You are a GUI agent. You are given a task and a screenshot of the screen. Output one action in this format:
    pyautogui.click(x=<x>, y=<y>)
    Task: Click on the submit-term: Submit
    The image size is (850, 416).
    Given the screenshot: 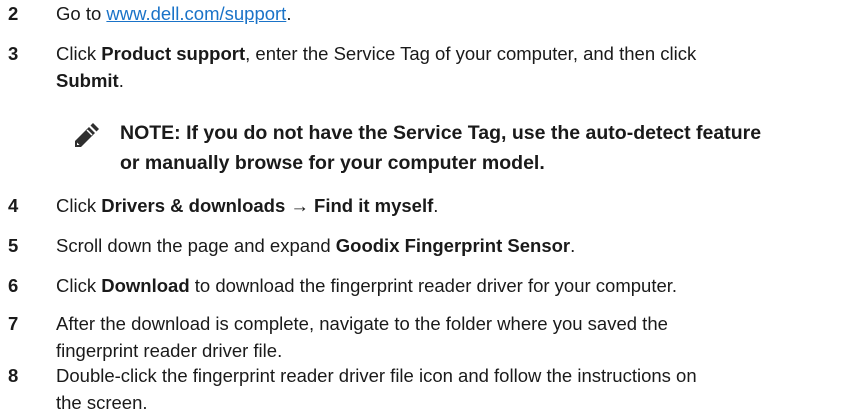 What is the action you would take?
    pyautogui.click(x=87, y=80)
    